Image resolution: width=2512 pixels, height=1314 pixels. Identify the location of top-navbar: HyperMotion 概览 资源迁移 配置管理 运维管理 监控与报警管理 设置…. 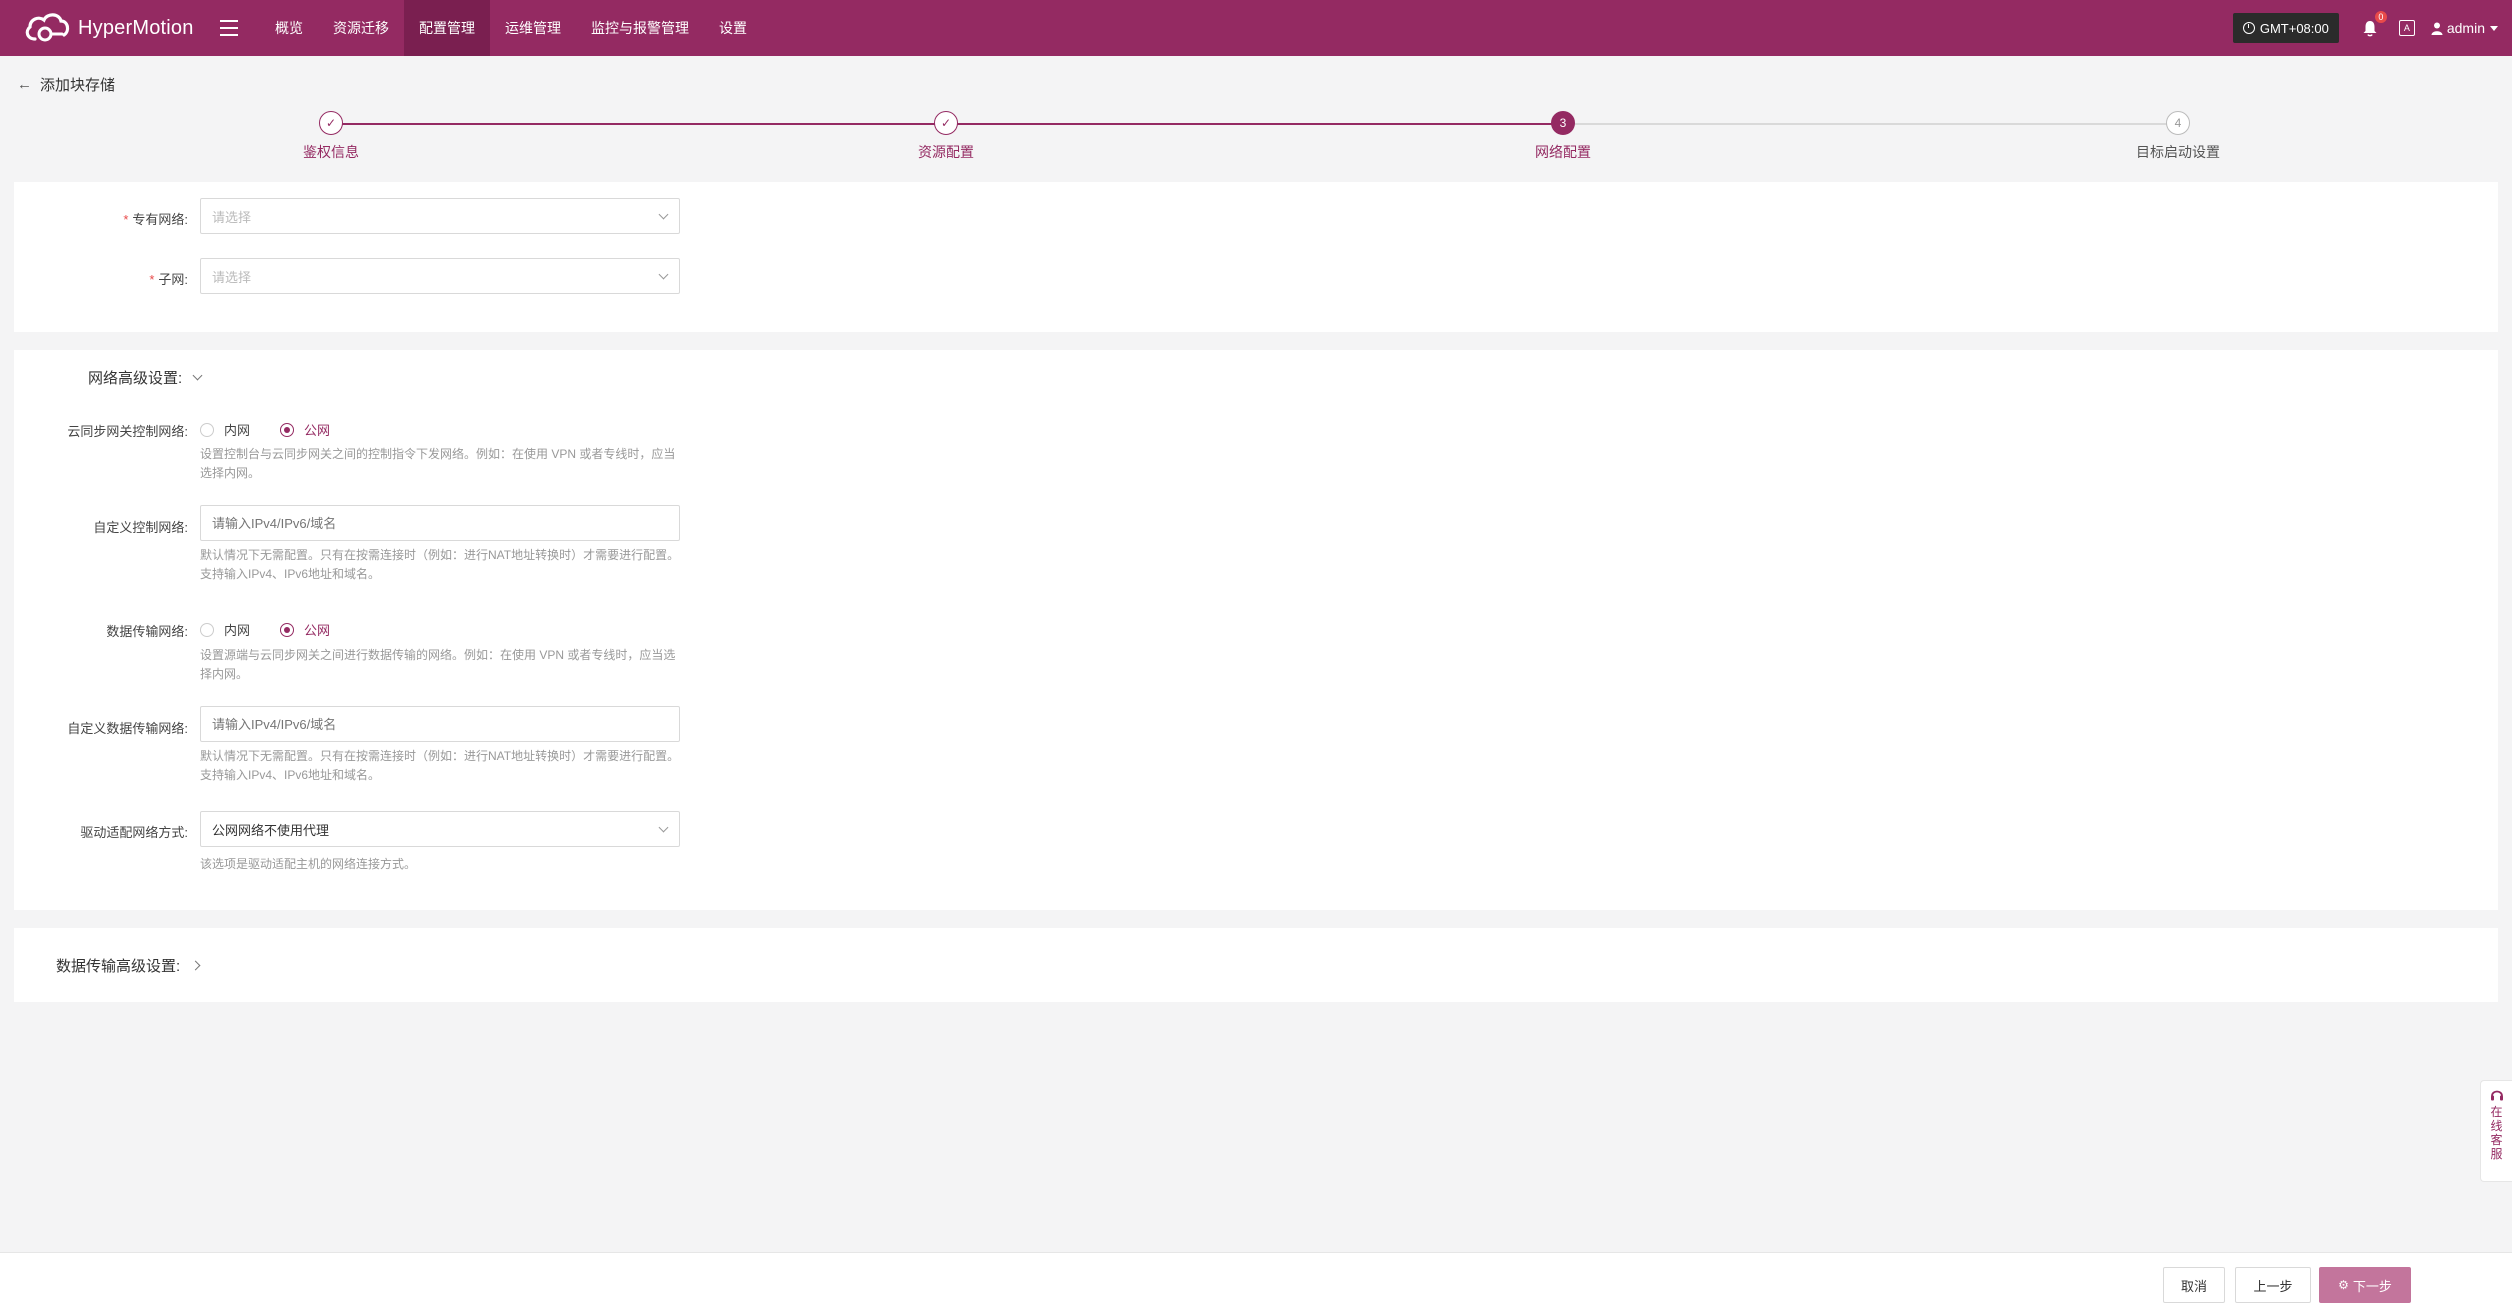
(1256, 28).